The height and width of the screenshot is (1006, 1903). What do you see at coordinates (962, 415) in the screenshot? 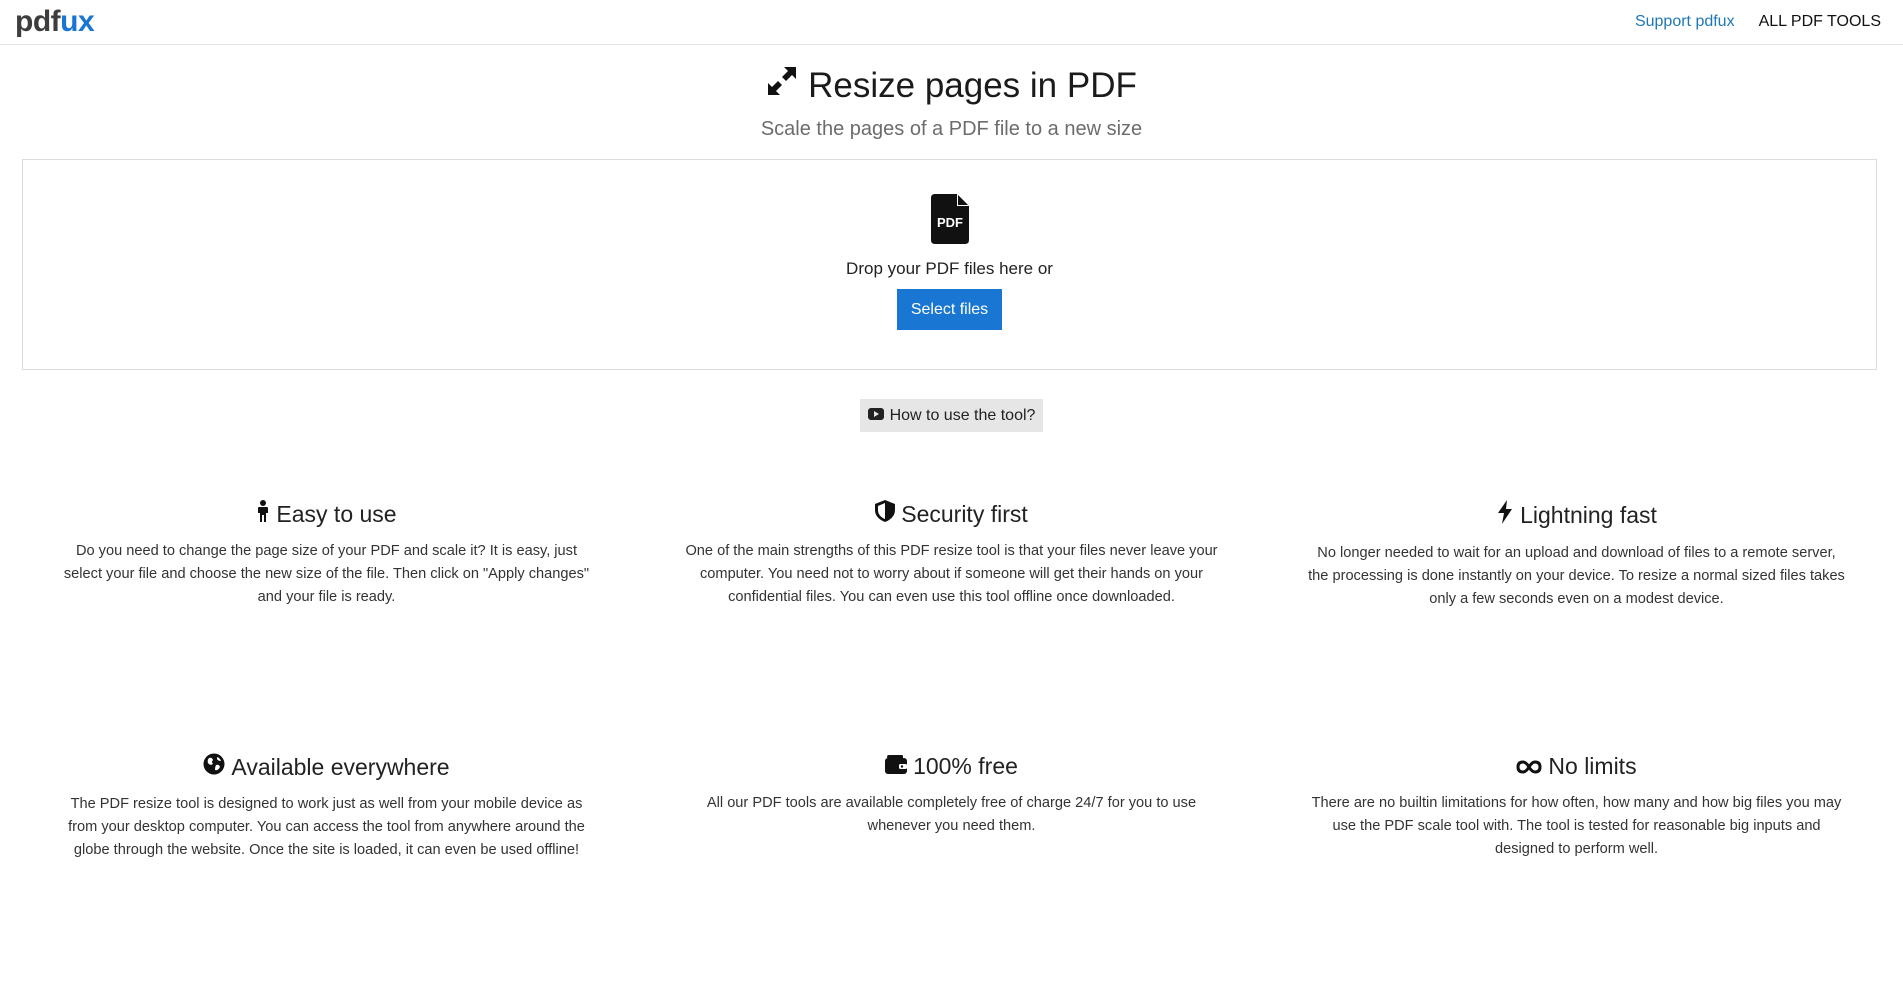
I see `how-to-use-label: How to use the tool?` at bounding box center [962, 415].